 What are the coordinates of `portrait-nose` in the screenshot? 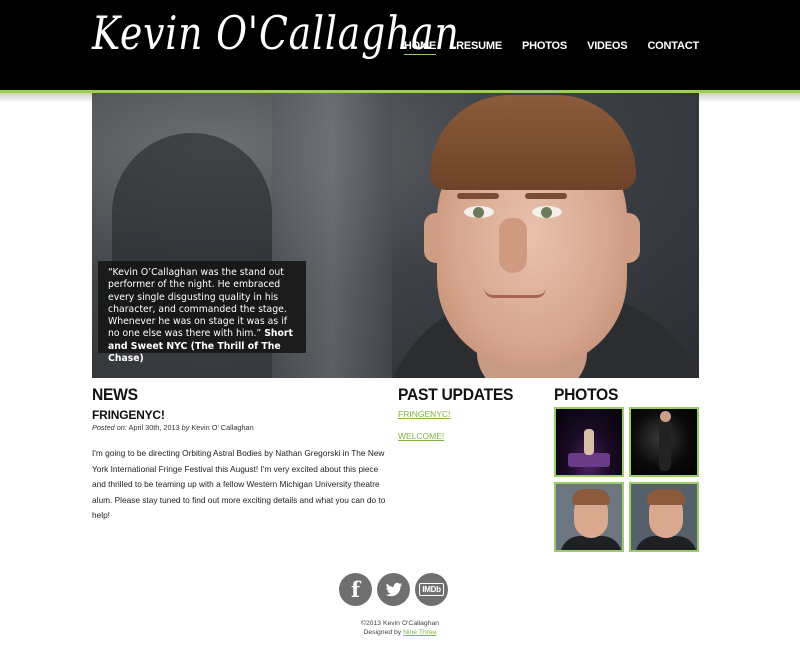 It's located at (513, 245).